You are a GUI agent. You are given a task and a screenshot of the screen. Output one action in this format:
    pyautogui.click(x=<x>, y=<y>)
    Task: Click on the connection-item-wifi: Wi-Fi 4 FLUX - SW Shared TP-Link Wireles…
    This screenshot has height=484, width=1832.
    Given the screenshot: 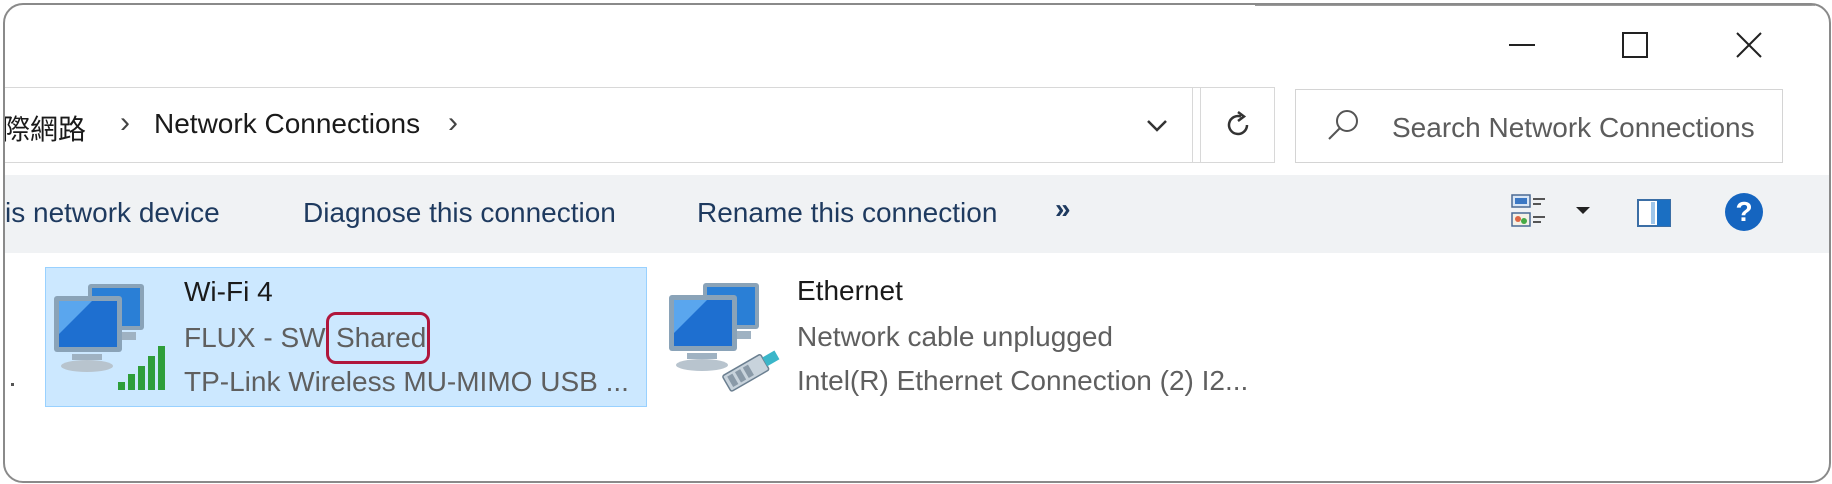 What is the action you would take?
    pyautogui.click(x=346, y=337)
    